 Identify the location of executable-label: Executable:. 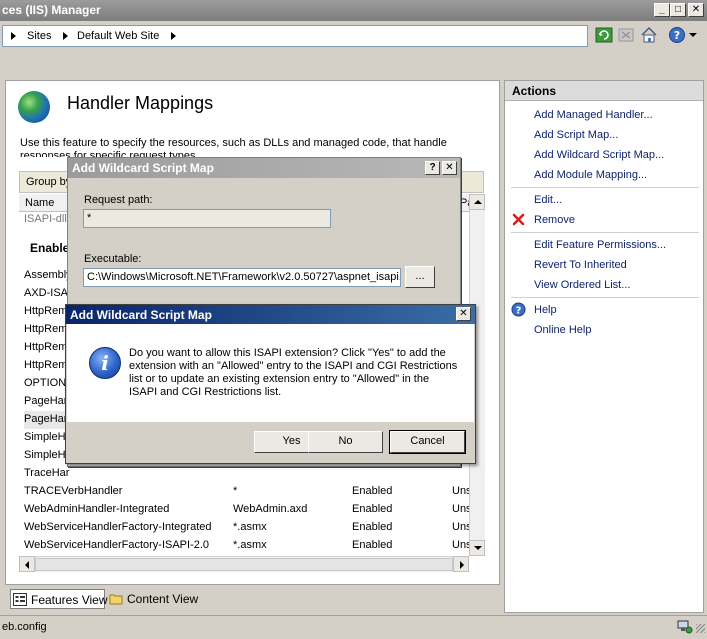
(113, 259).